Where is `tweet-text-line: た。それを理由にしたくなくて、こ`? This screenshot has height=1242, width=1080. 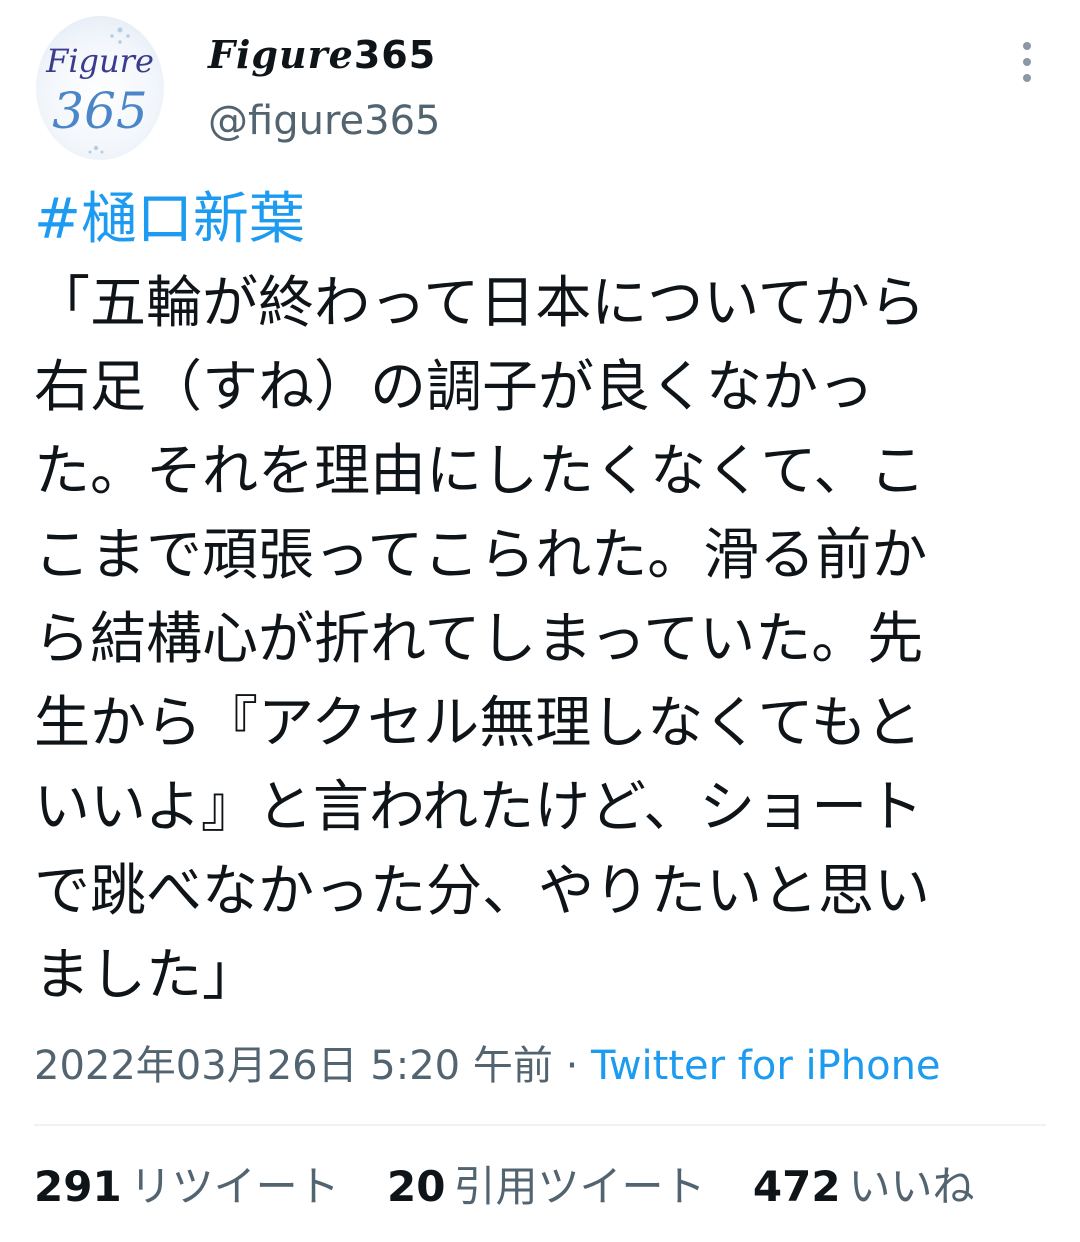 tweet-text-line: た。それを理由にしたくなくて、こ is located at coordinates (480, 471).